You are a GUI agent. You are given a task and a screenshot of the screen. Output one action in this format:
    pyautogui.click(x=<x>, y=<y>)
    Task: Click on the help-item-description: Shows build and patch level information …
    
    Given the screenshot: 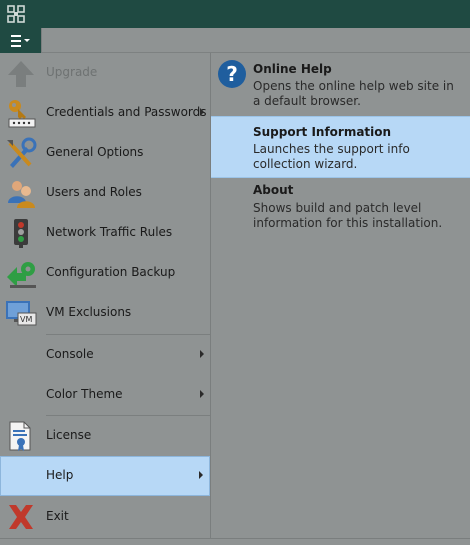 What is the action you would take?
    pyautogui.click(x=348, y=215)
    